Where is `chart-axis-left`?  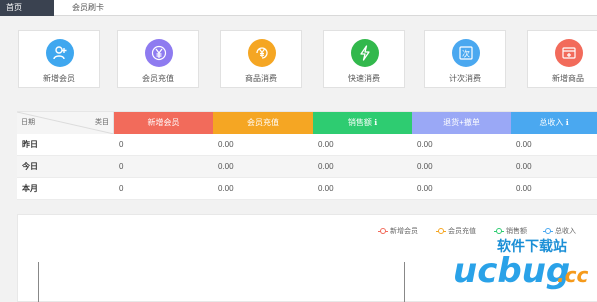
chart-axis-left is located at coordinates (38, 282).